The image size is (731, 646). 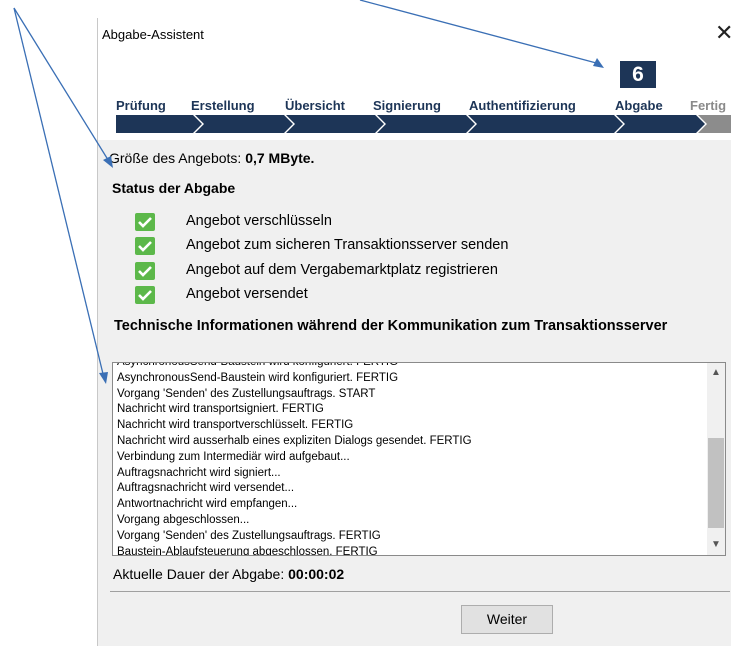 I want to click on log-scrollbar: ▲ ▼, so click(x=716, y=459).